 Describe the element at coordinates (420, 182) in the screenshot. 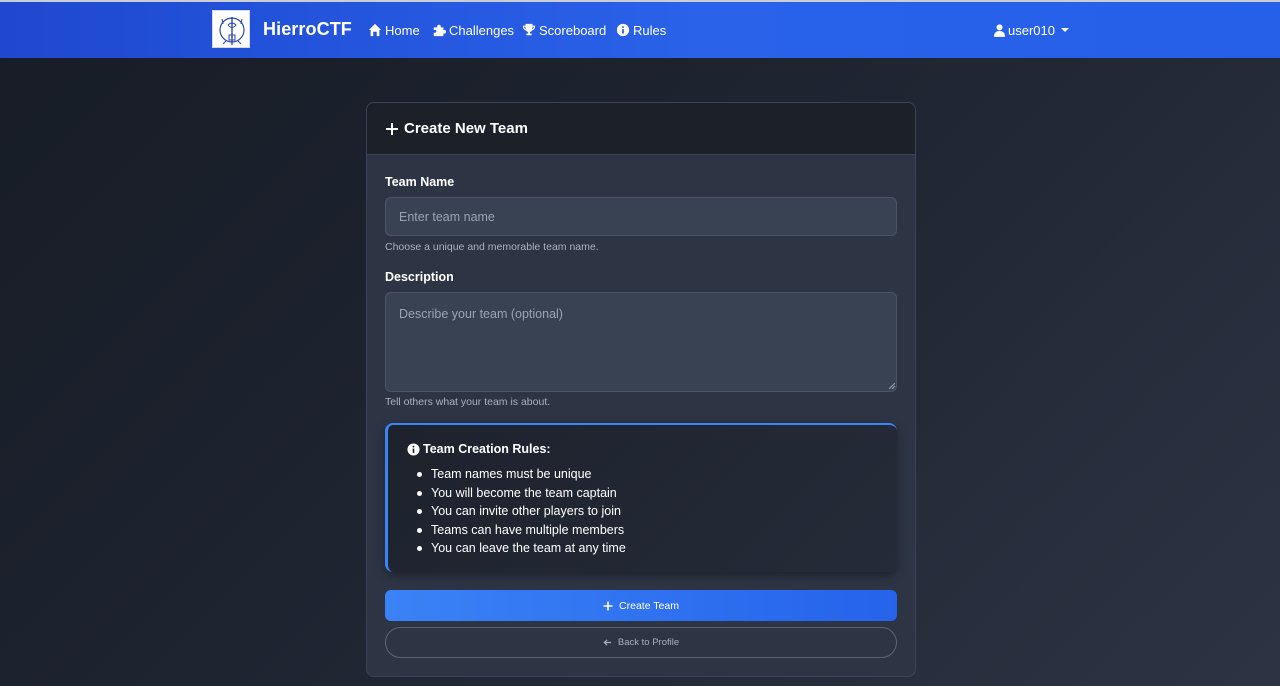

I see `team-name-label: Team Name` at that location.